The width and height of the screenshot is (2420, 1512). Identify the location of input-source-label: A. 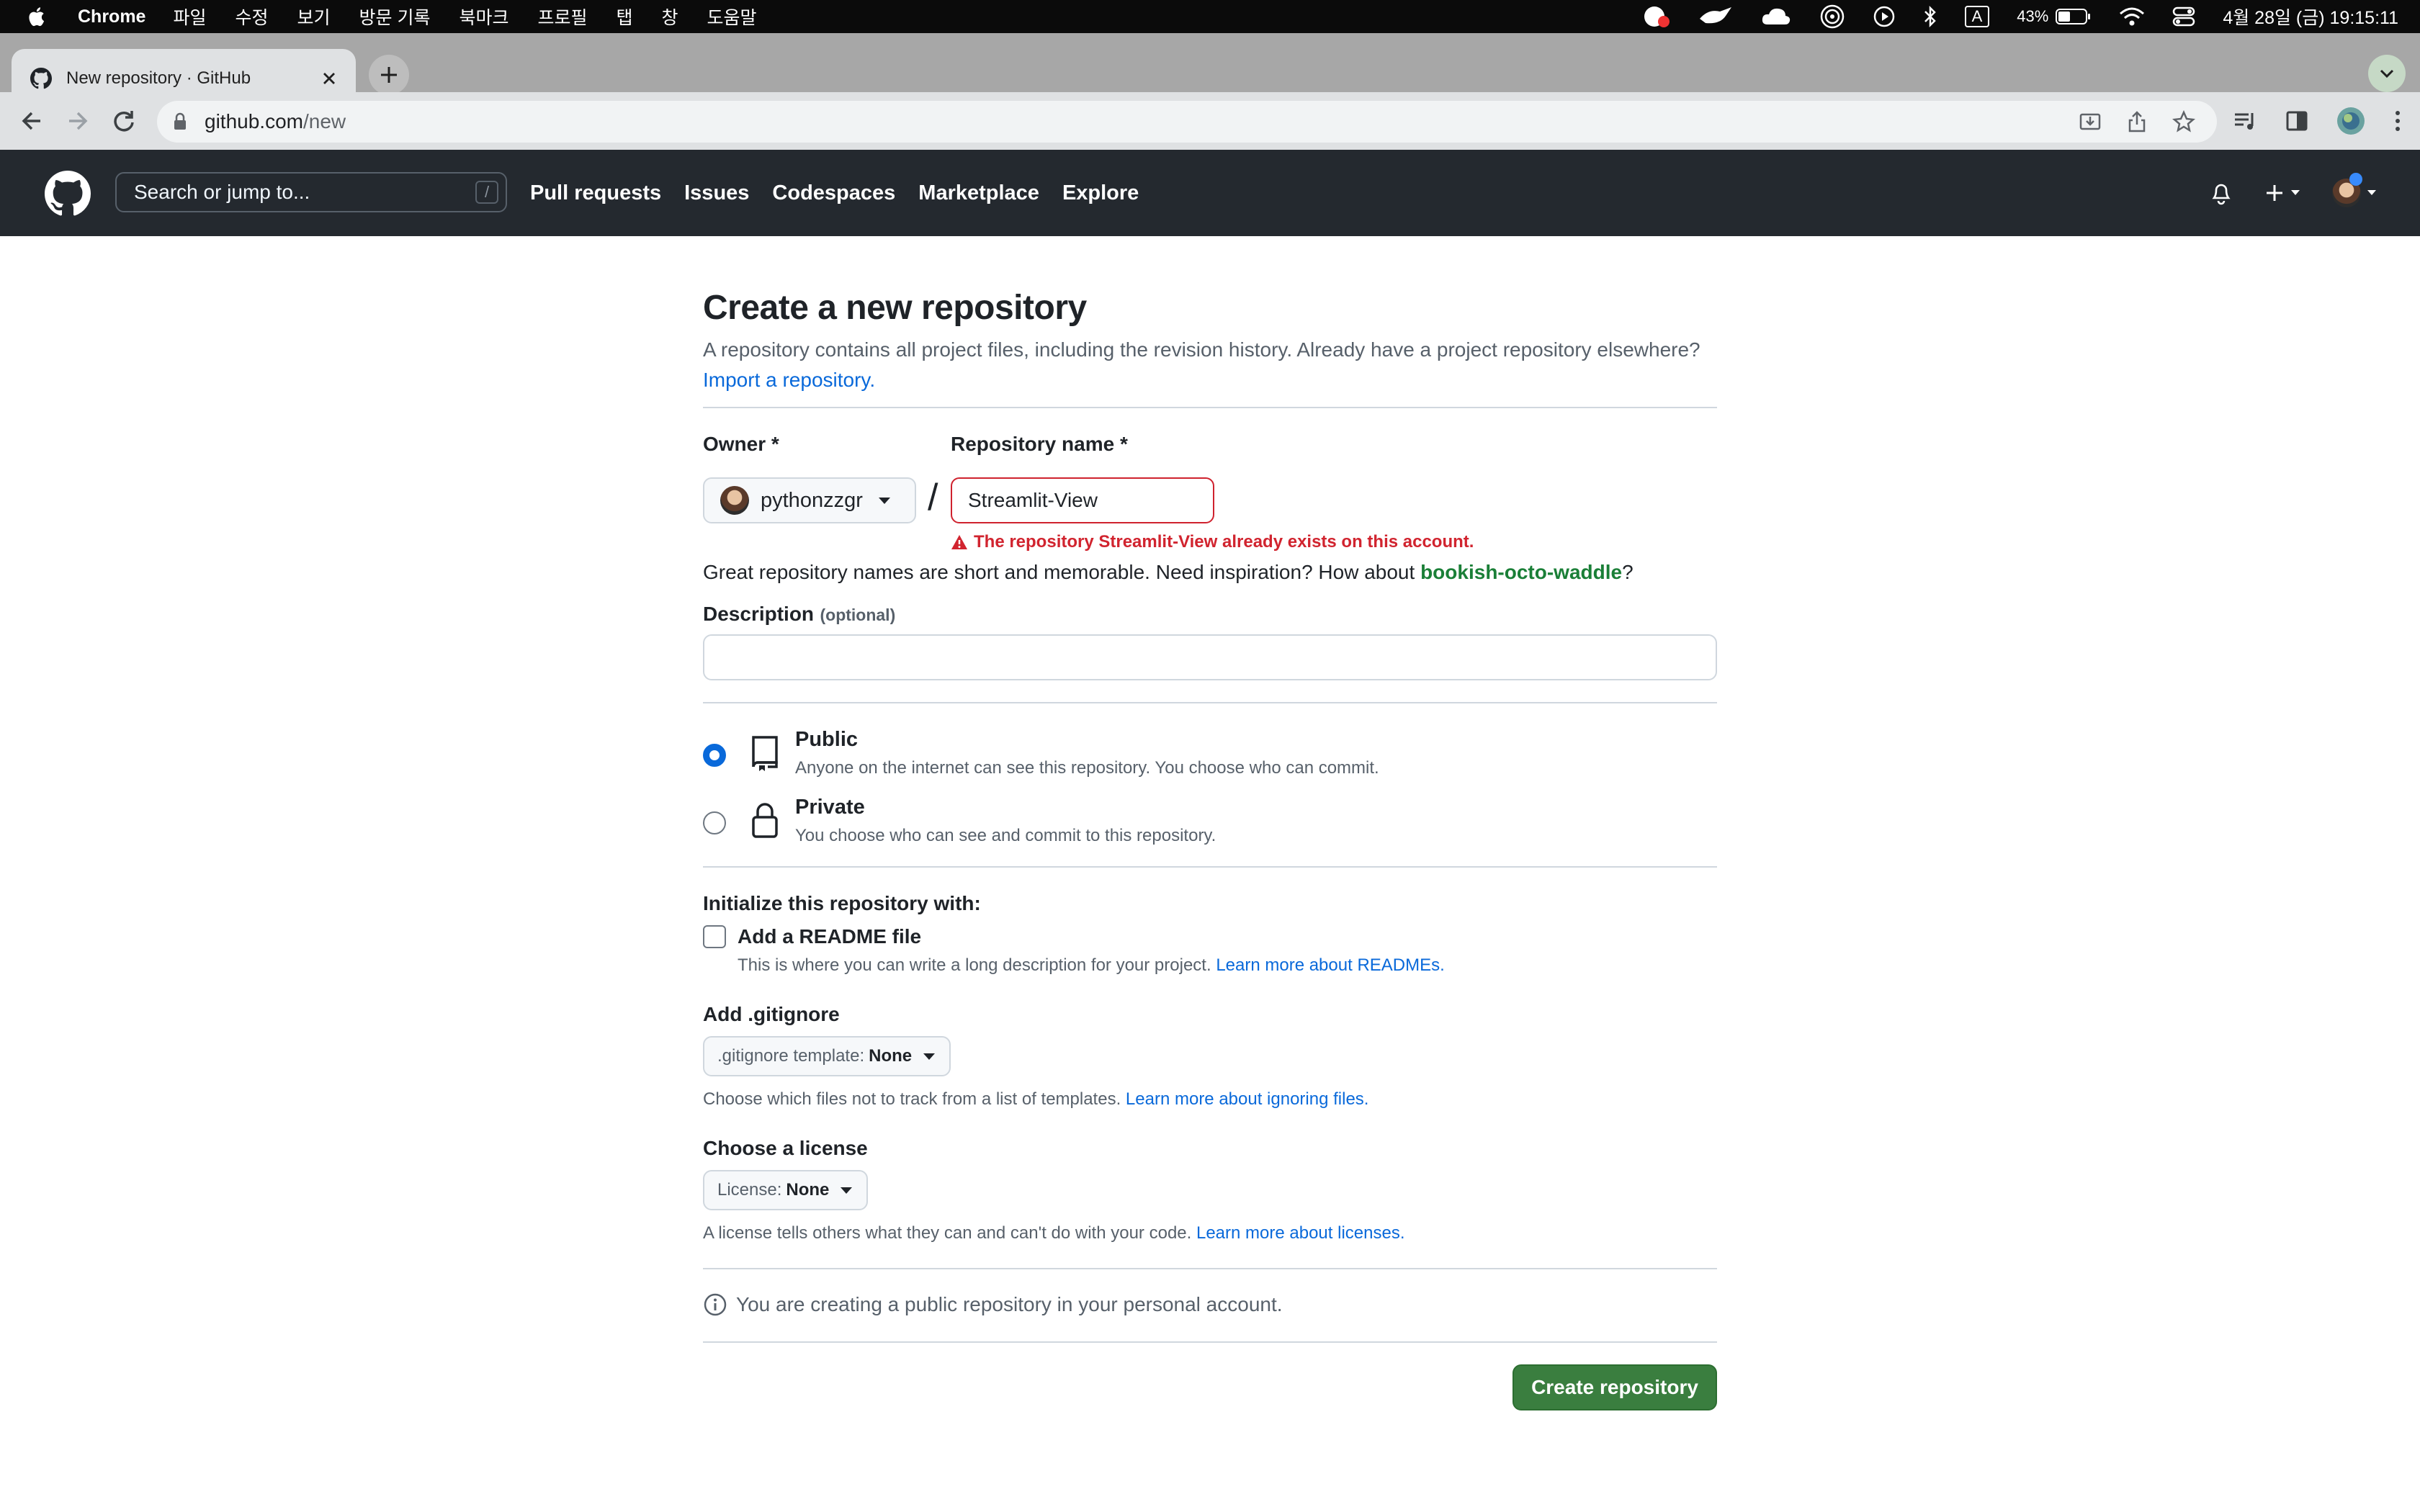
(1977, 16).